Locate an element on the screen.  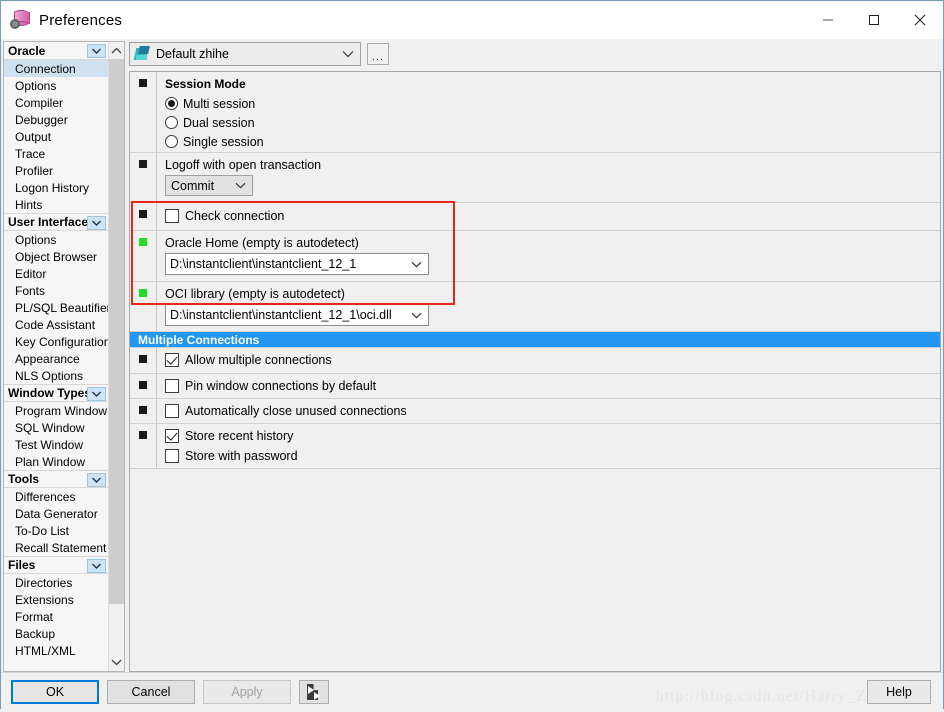
sidebar-item-differences: Differences is located at coordinates (56, 496).